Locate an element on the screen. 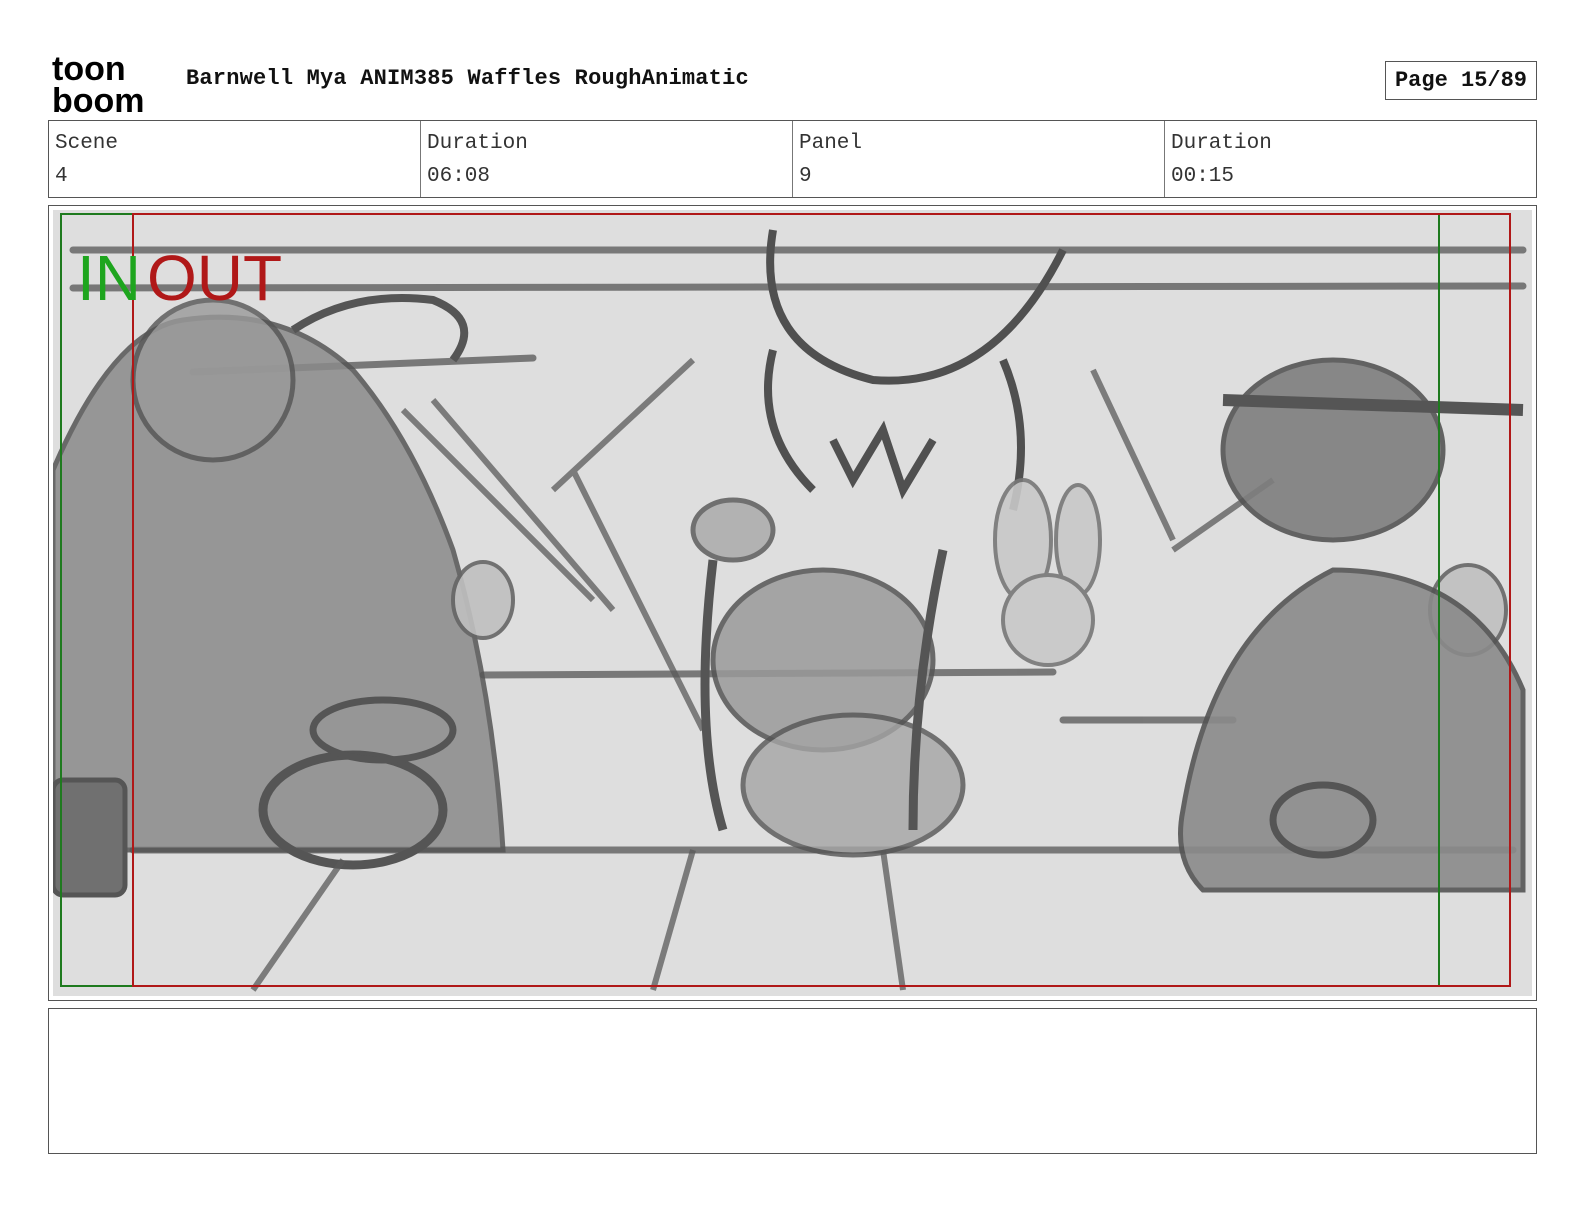  panel-value: 9 is located at coordinates (805, 176).